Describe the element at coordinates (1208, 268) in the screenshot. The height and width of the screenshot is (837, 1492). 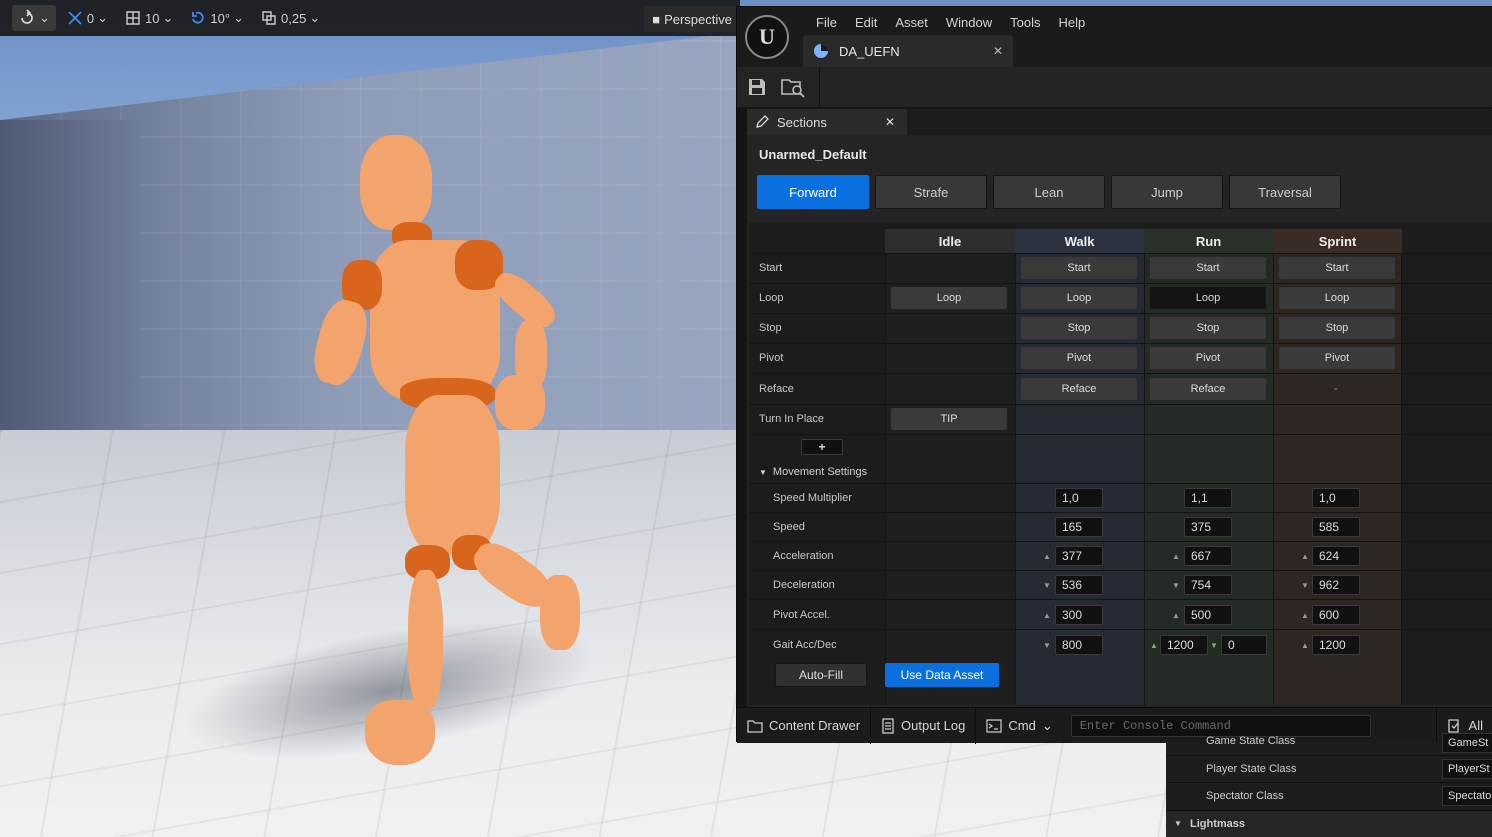
I see `run-start-button: Start` at that location.